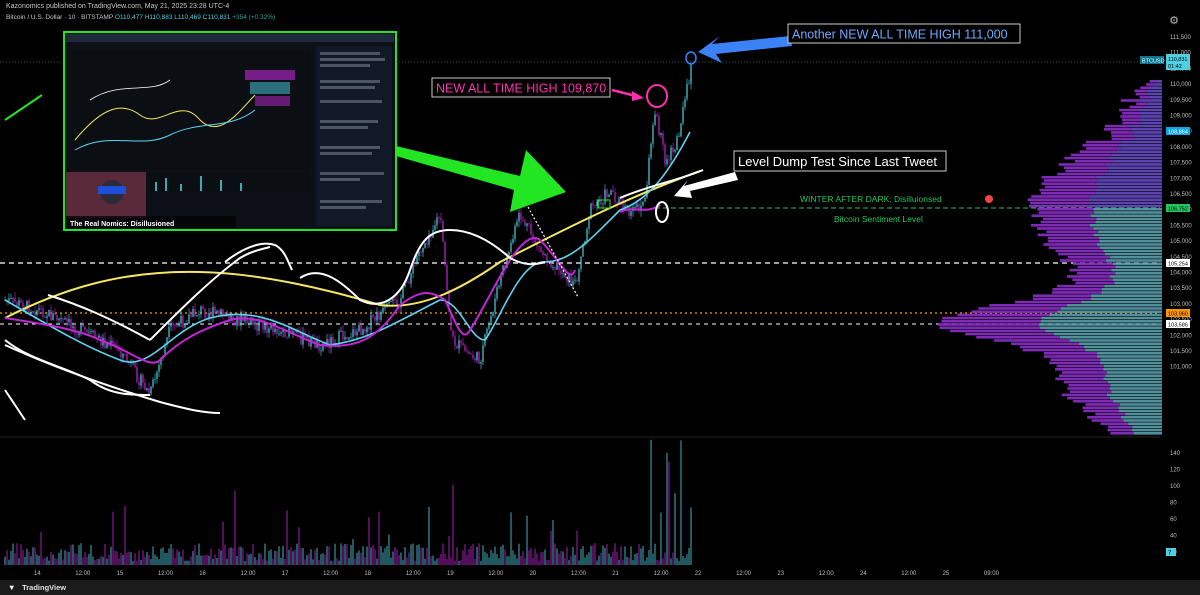  I want to click on time-tick: 18, so click(367, 574).